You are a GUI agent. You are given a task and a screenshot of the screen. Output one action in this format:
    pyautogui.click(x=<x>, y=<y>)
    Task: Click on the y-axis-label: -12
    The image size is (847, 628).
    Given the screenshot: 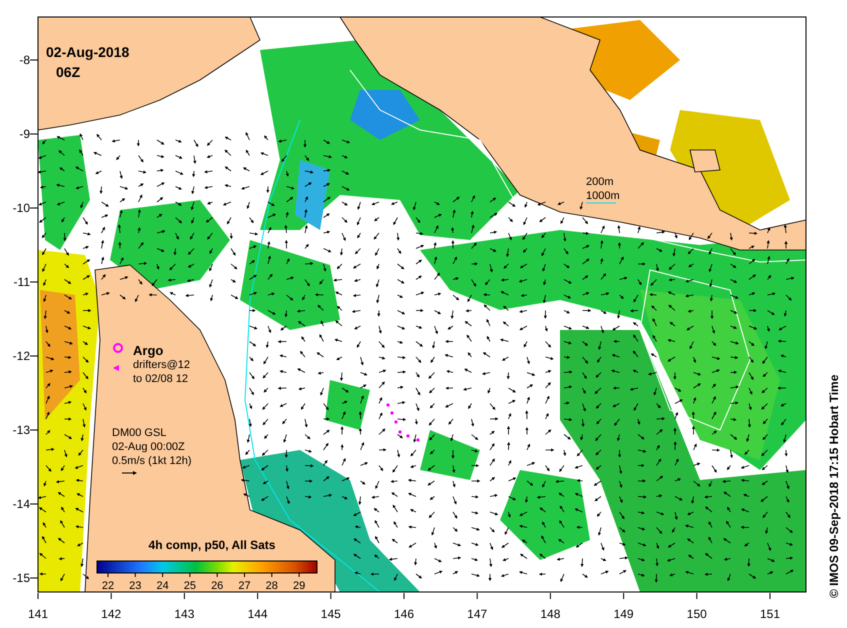 What is the action you would take?
    pyautogui.click(x=21, y=356)
    